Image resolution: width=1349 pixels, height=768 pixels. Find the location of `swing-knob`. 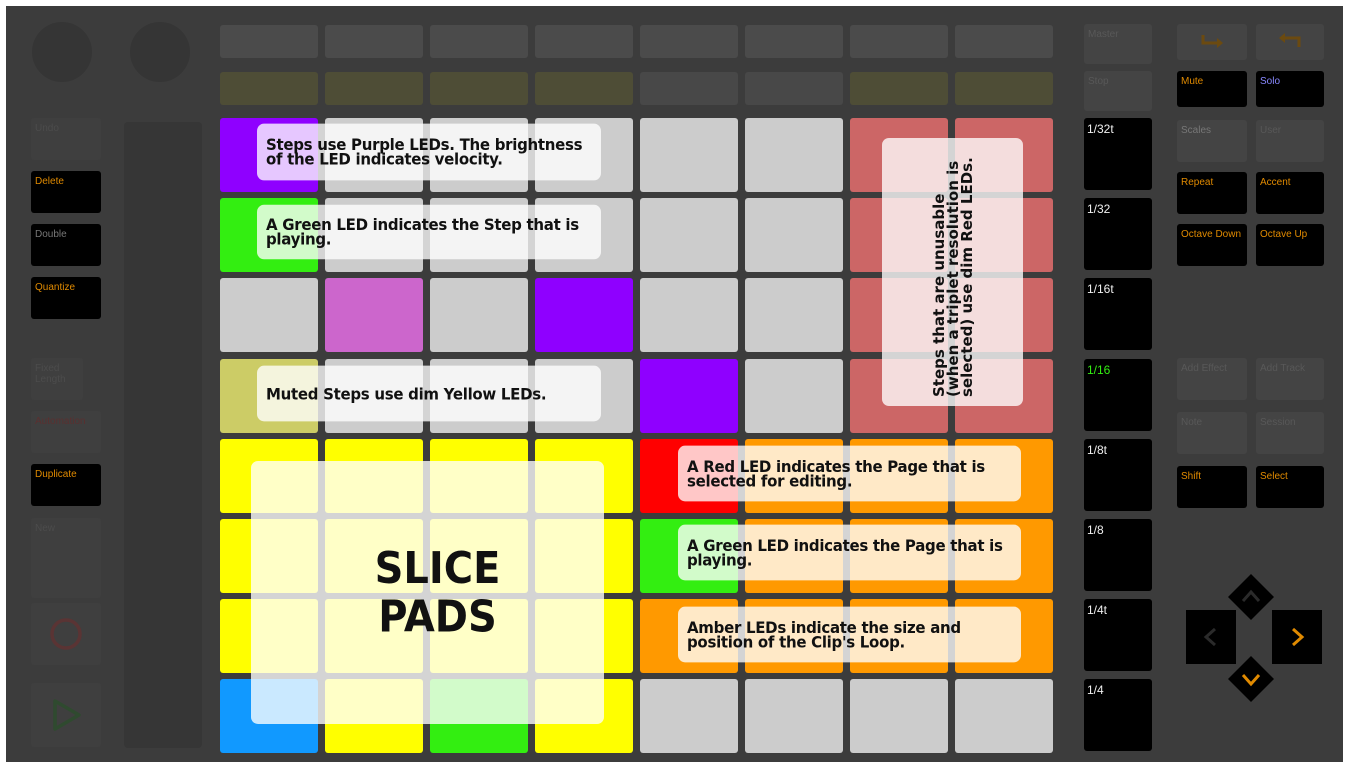

swing-knob is located at coordinates (160, 52).